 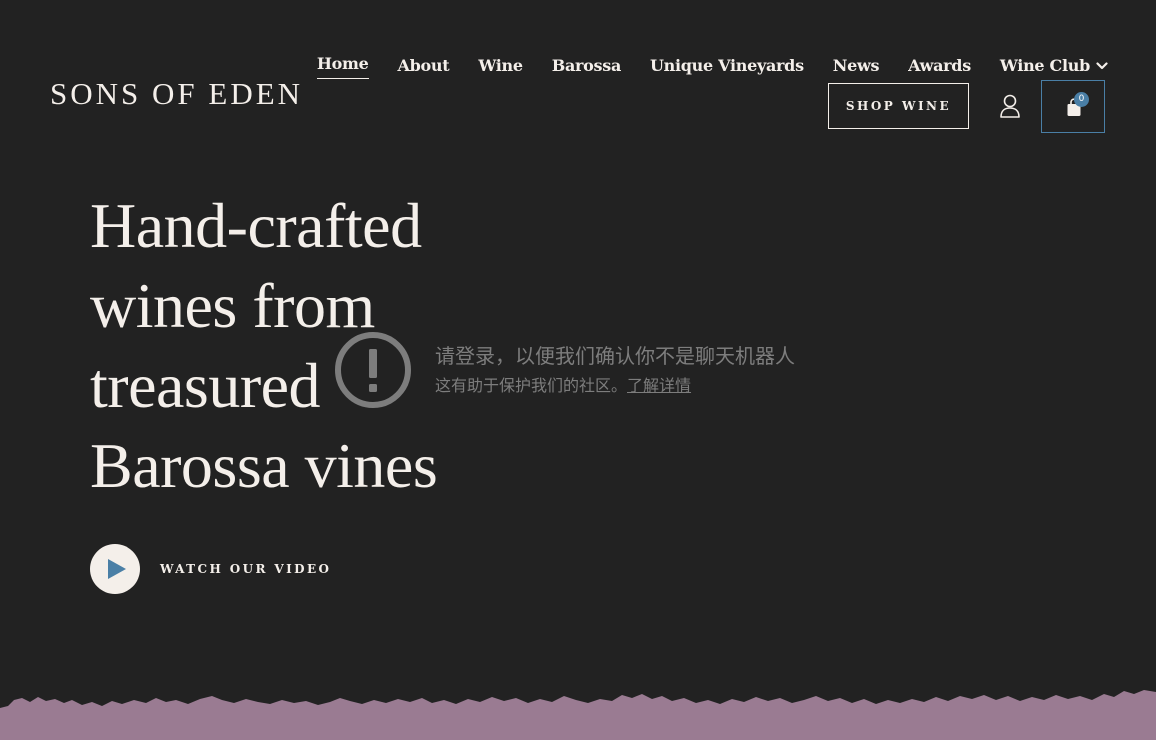 What do you see at coordinates (1102, 66) in the screenshot?
I see `chevron-down-icon` at bounding box center [1102, 66].